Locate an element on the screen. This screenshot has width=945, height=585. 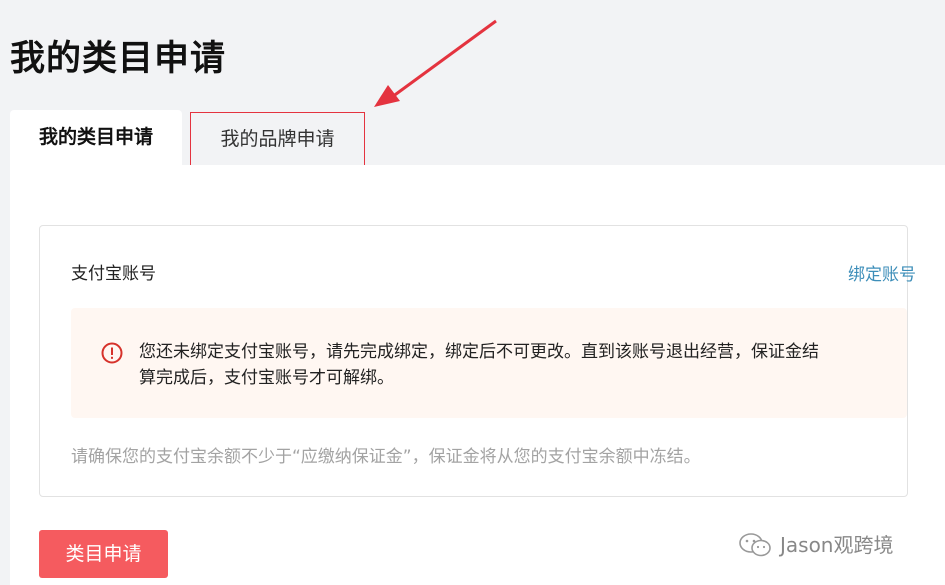
balance-hint: 请确保您的支付宝余额不少于“应缴纳保证金”，保证金将从您的支付宝余额中冻结。 is located at coordinates (386, 457).